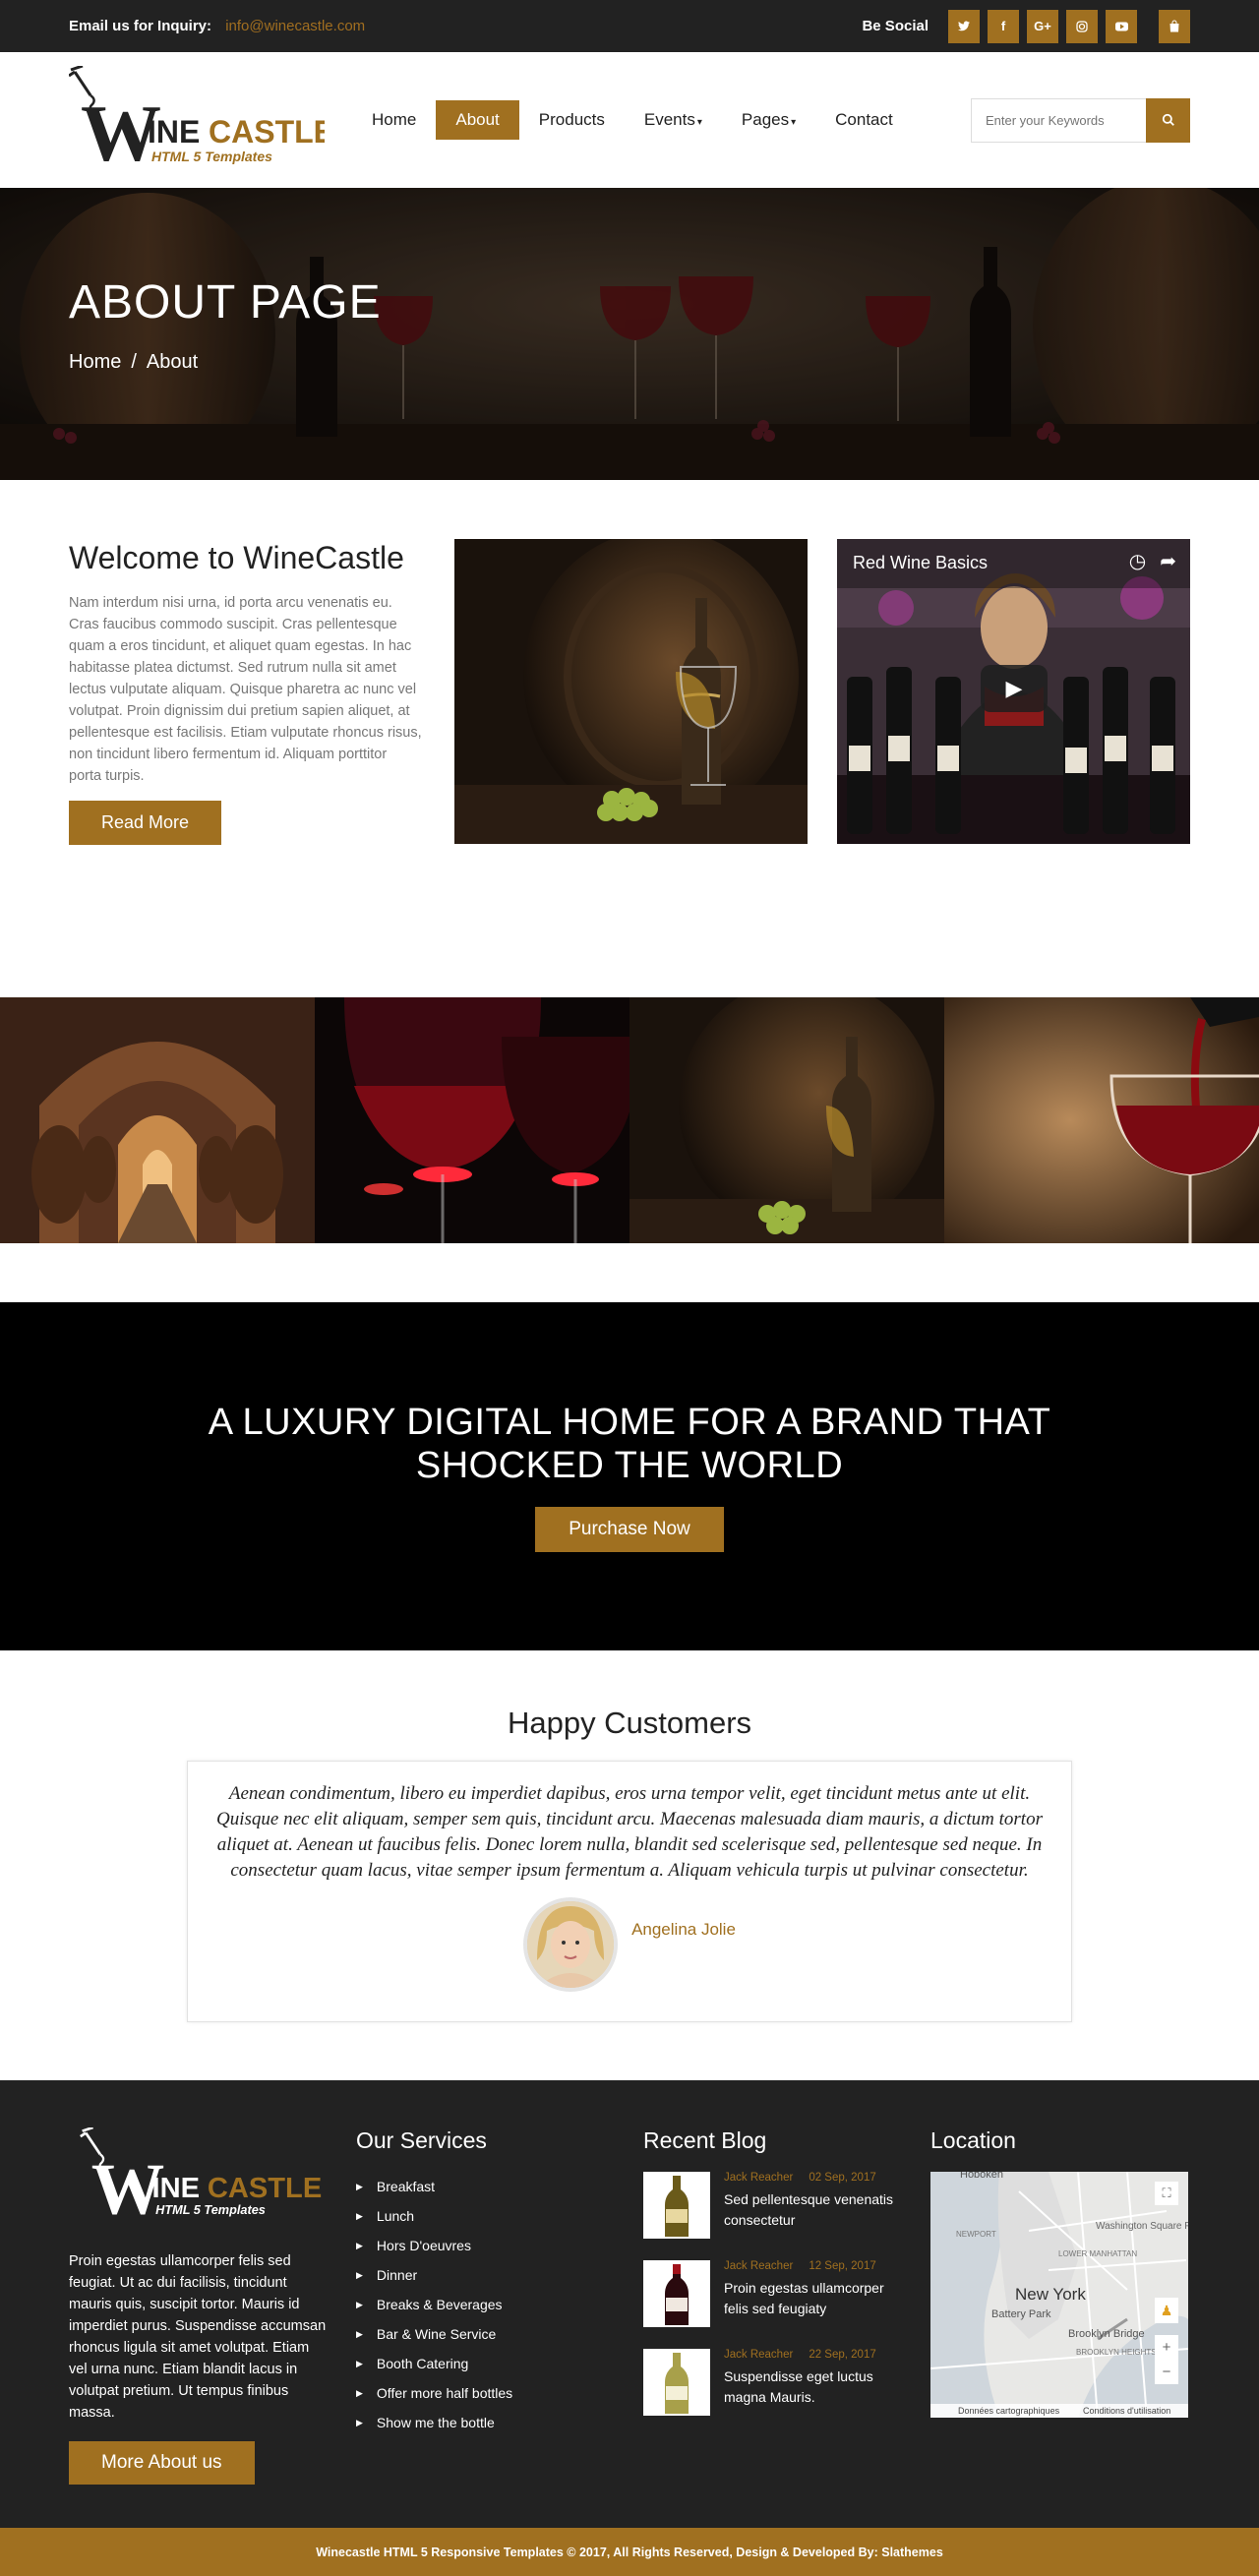 This screenshot has width=1259, height=2576. What do you see at coordinates (1142, 2226) in the screenshot?
I see `svg-text: Washington Square Park` at bounding box center [1142, 2226].